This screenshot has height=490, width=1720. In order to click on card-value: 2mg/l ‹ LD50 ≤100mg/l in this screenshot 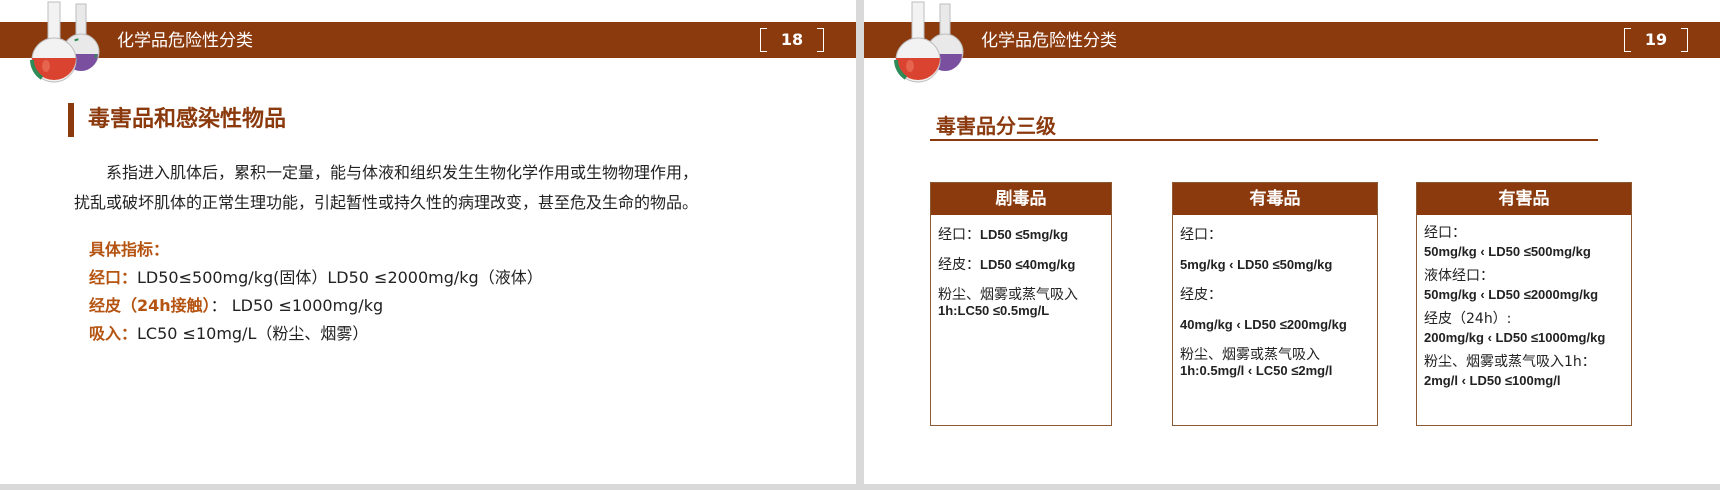, I will do `click(1492, 380)`.